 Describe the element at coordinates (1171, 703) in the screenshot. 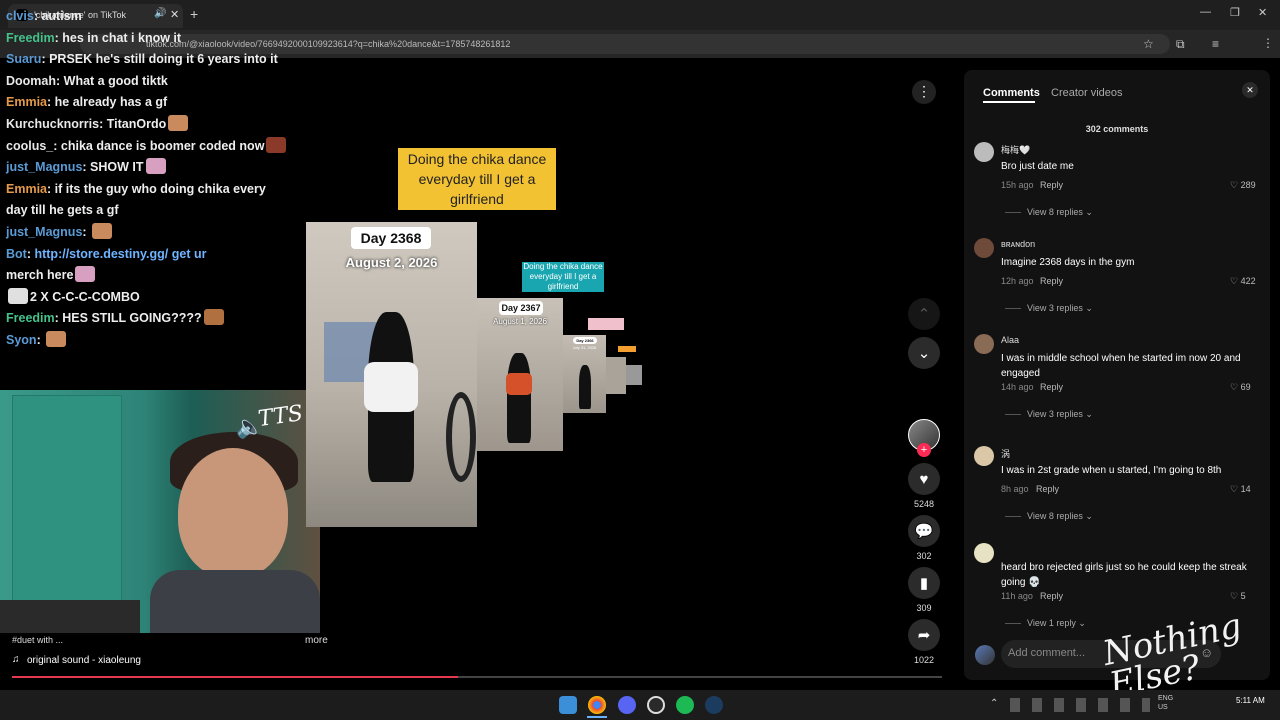

I see `language-indicator: ENG US` at that location.